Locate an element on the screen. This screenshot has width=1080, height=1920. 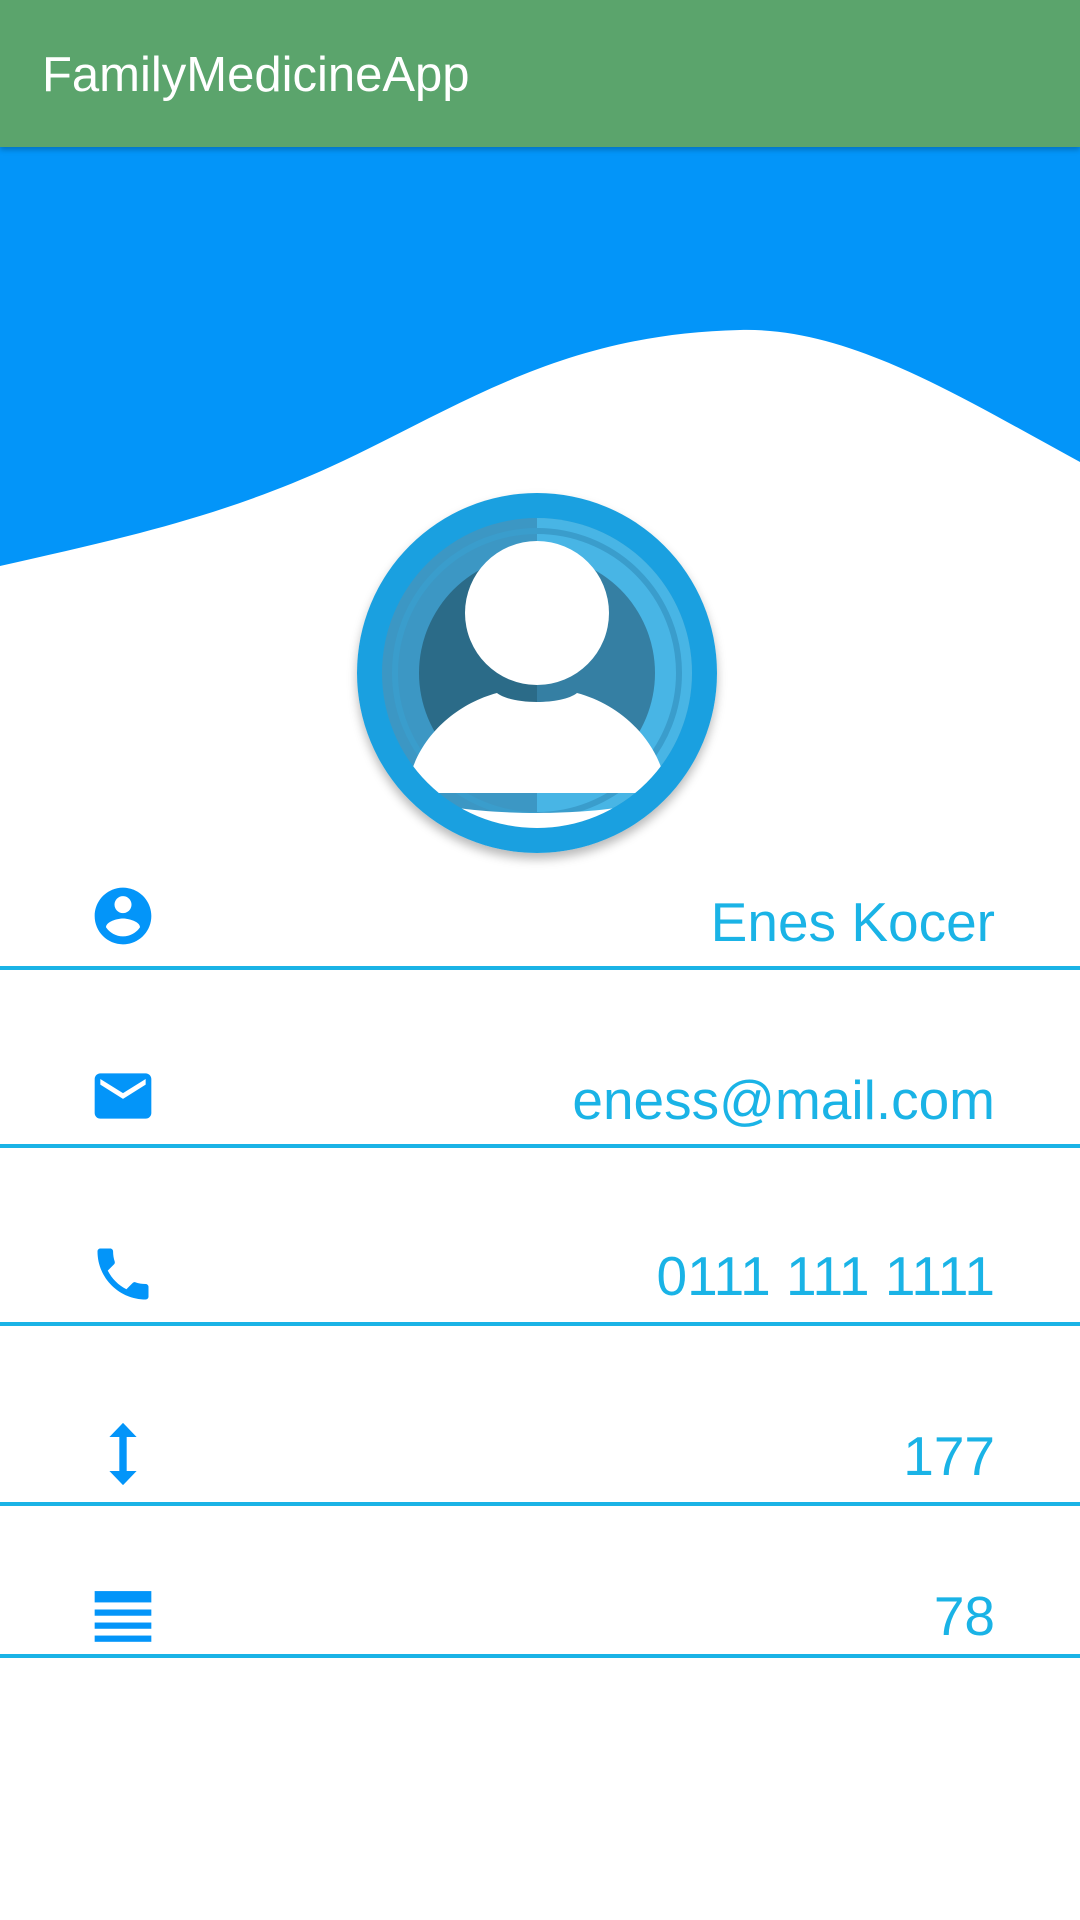
weight-value: 78 is located at coordinates (964, 1616).